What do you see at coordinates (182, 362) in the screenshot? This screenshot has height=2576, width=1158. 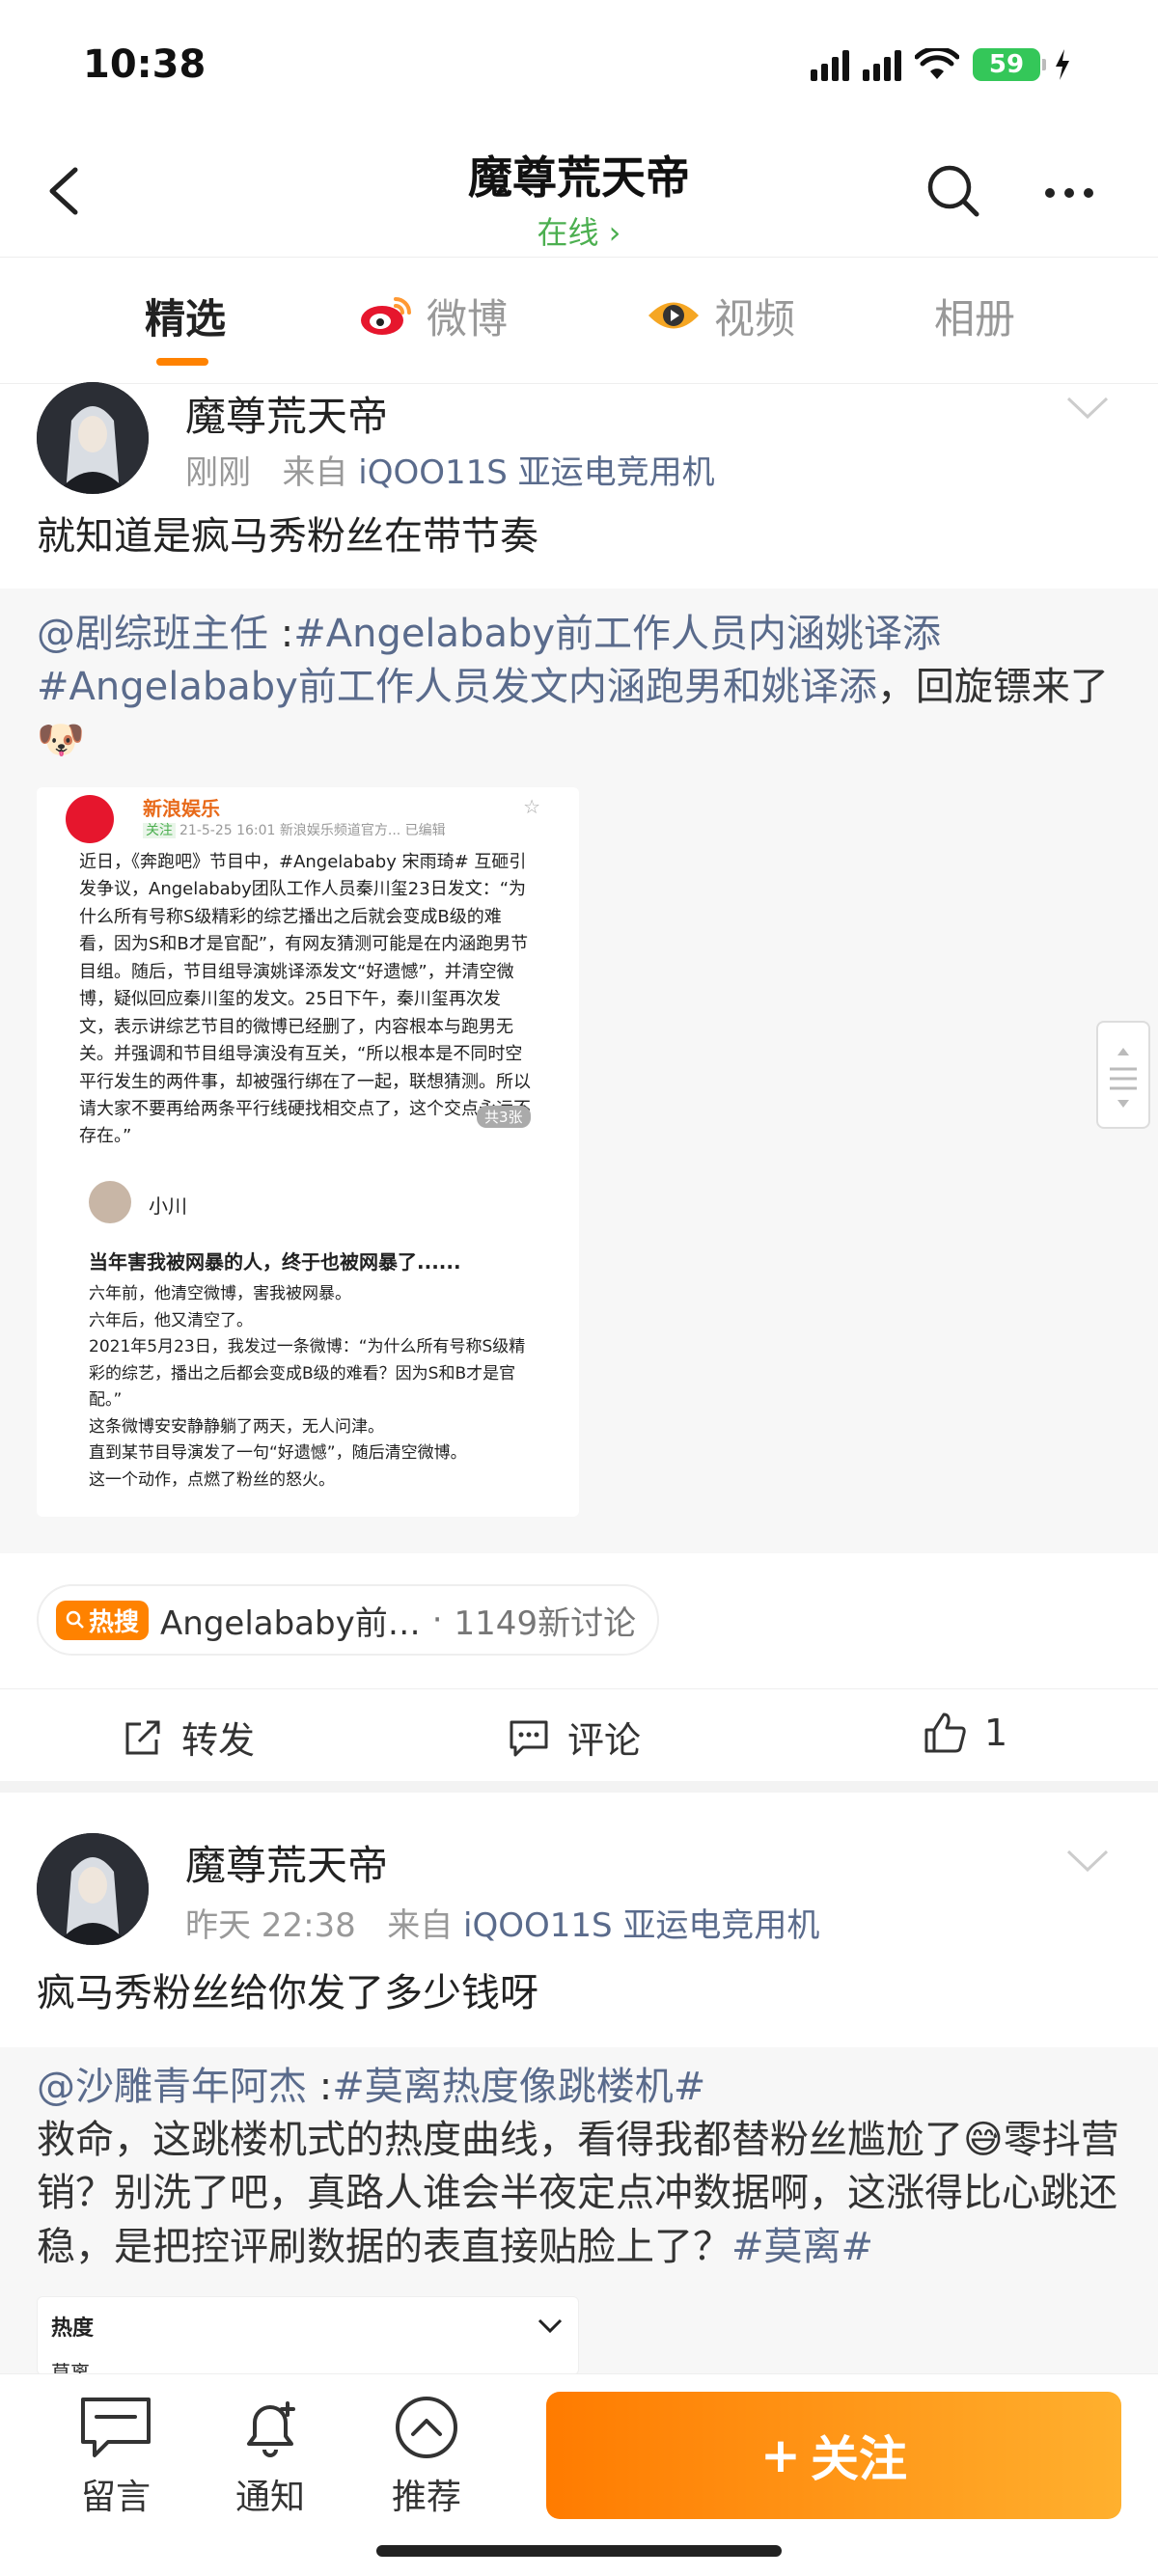 I see `active-tab-indicator` at bounding box center [182, 362].